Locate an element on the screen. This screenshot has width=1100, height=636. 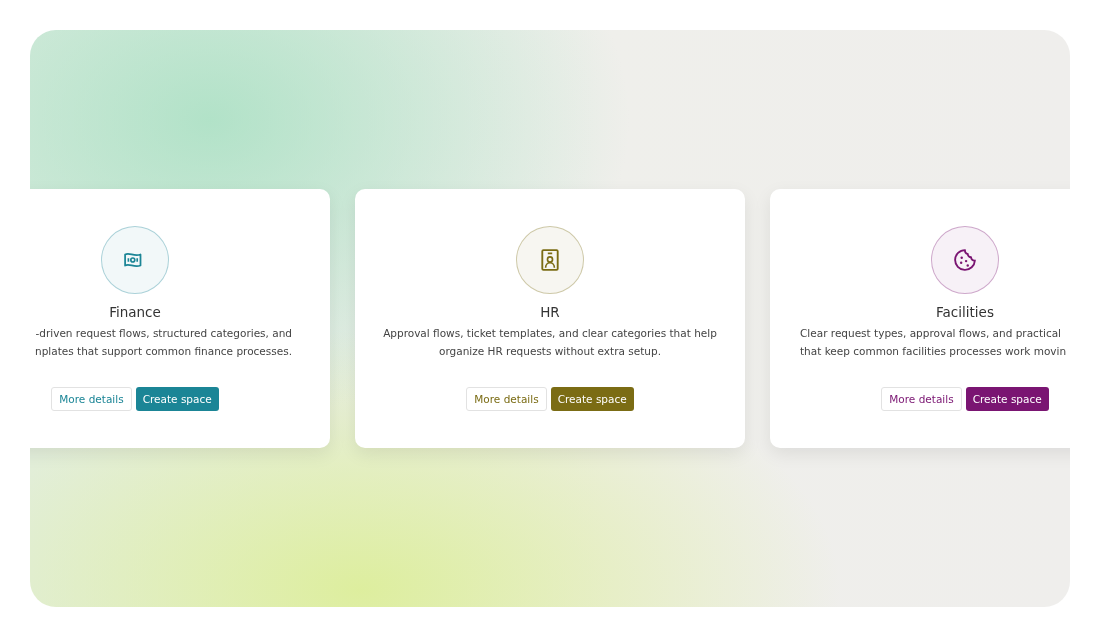
description-text: Approval flows, ticket templates, and clear categories that help is located at coordinates (550, 333).